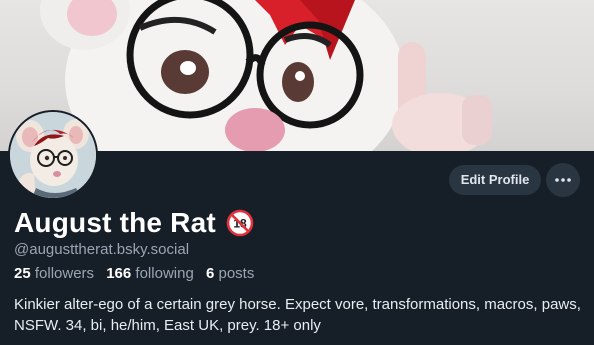  Describe the element at coordinates (22, 273) in the screenshot. I see `followers-count: 25` at that location.